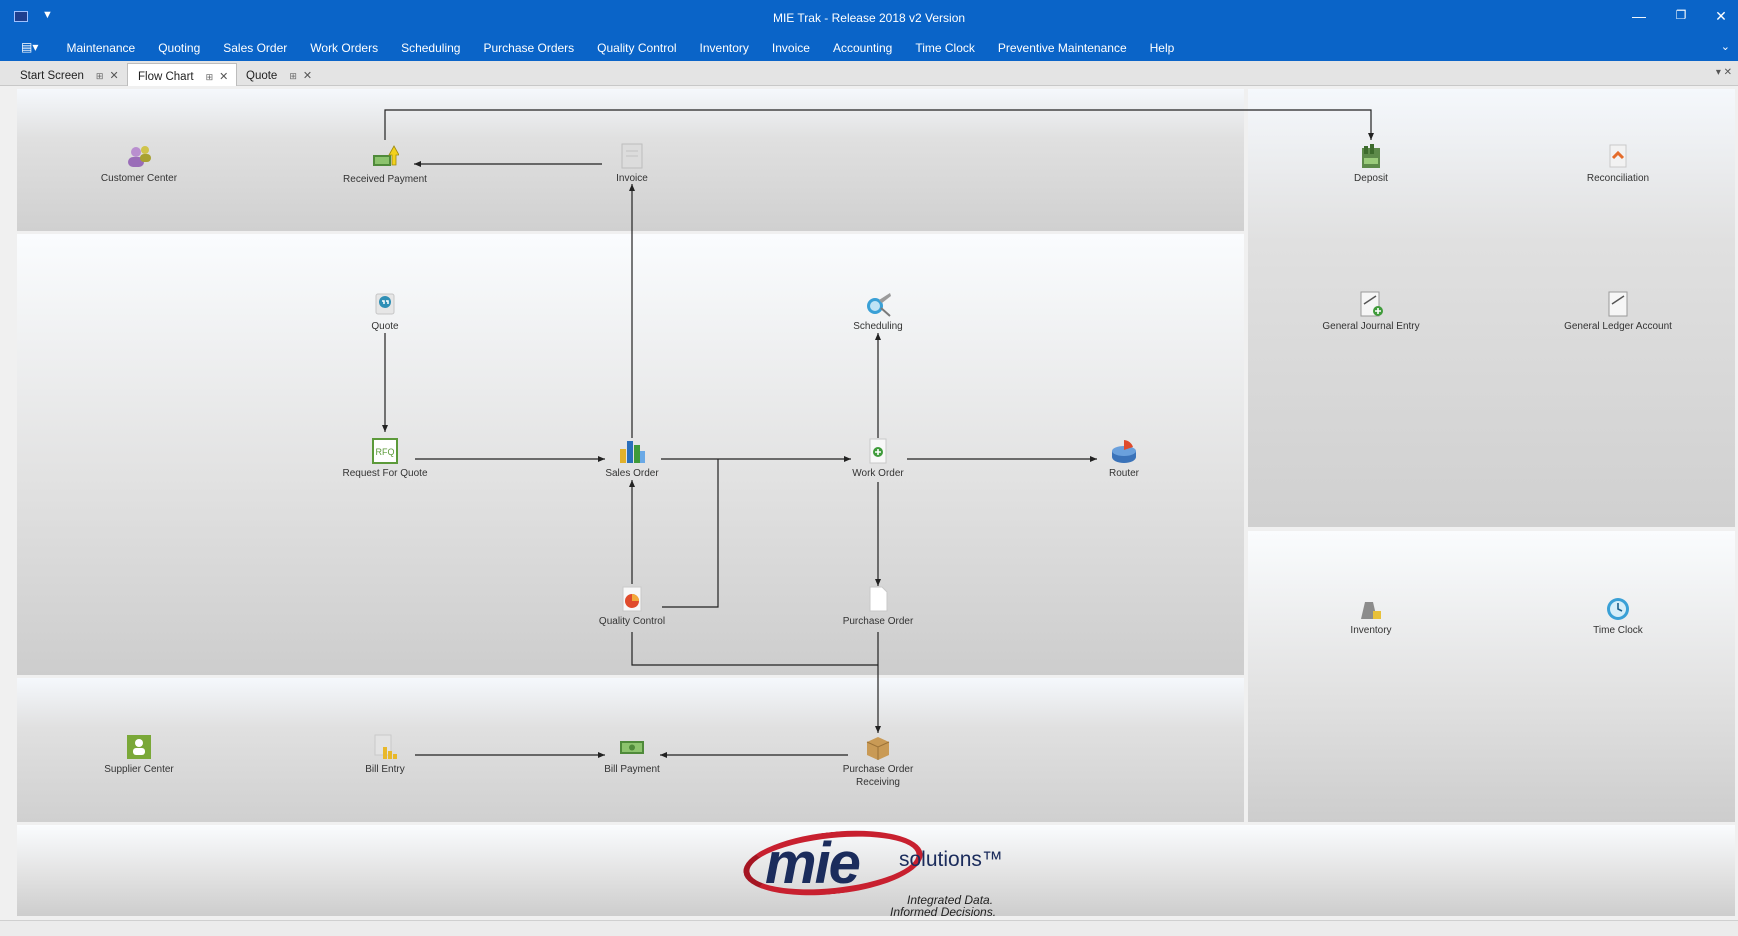 The image size is (1738, 936). I want to click on cash-icon, so click(632, 747).